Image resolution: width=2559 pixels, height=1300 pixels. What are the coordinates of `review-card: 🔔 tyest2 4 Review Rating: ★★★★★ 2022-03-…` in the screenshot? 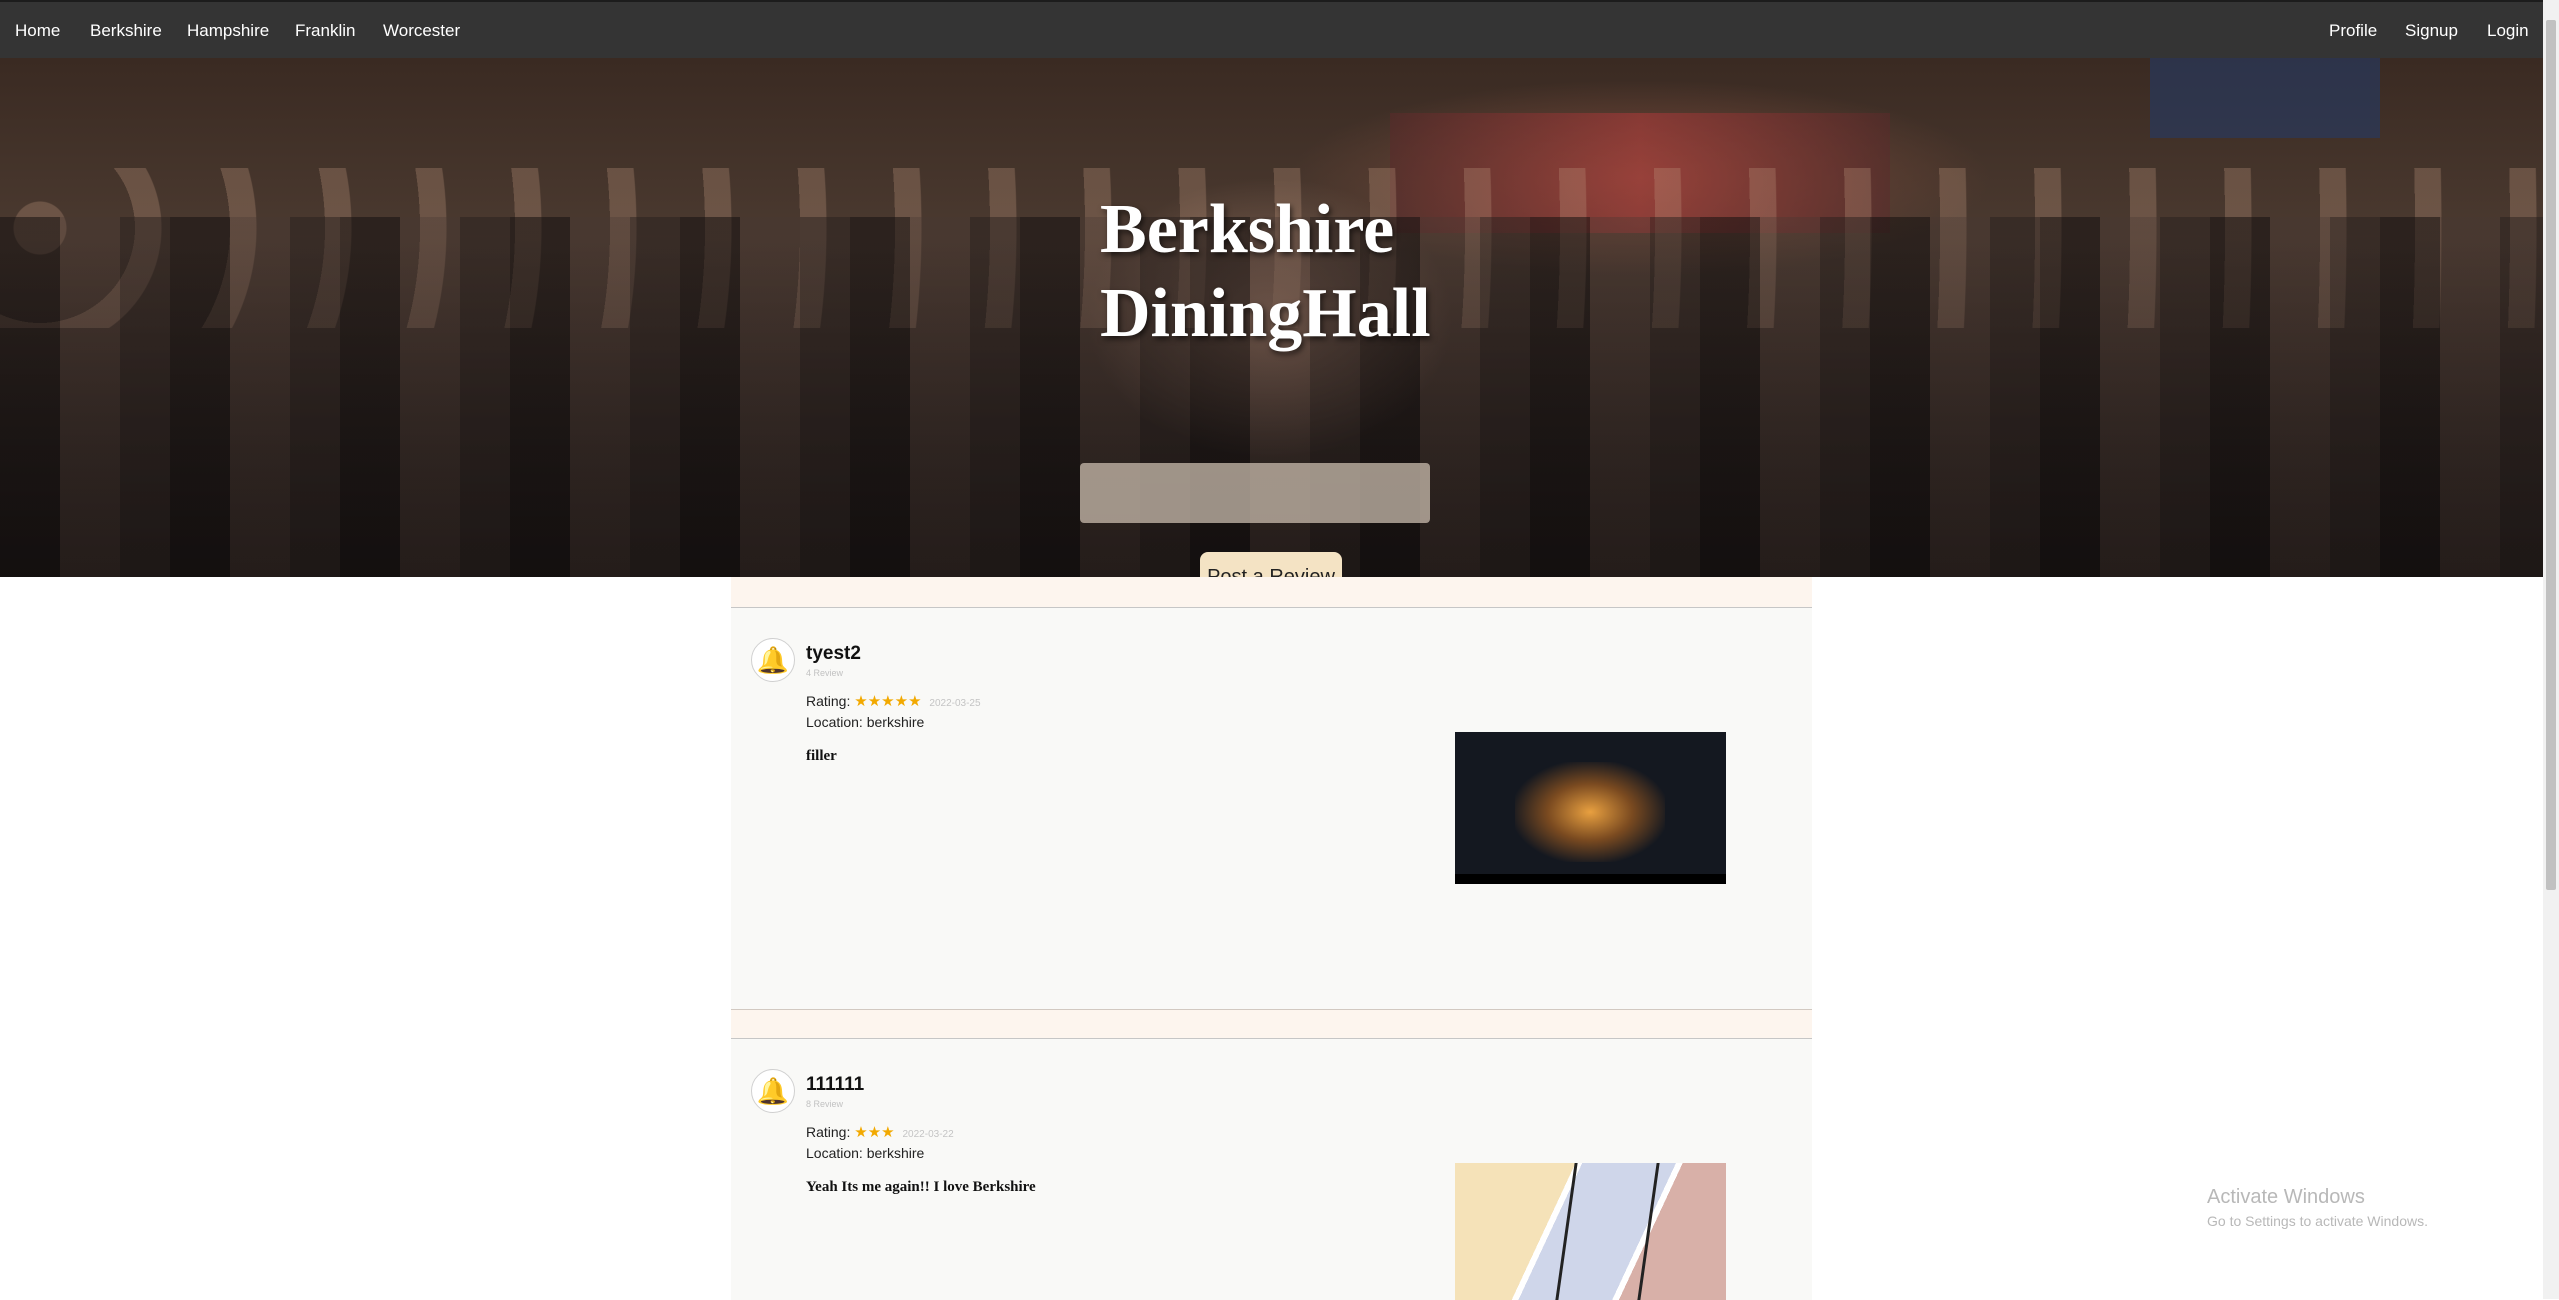 It's located at (1271, 808).